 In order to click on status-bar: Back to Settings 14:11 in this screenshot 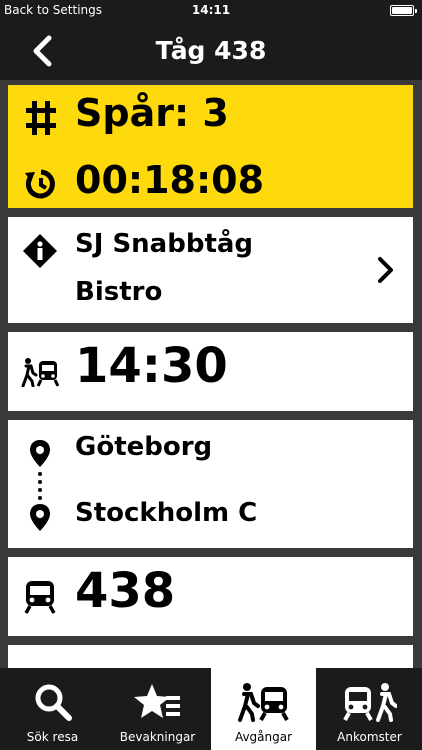, I will do `click(211, 11)`.